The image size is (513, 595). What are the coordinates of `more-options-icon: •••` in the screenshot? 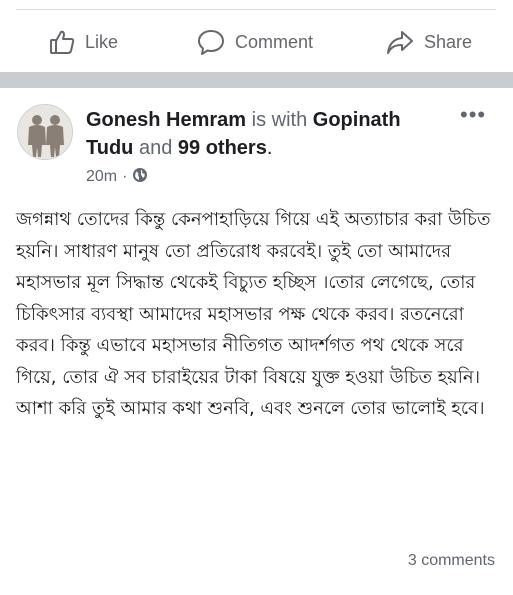 It's located at (473, 115).